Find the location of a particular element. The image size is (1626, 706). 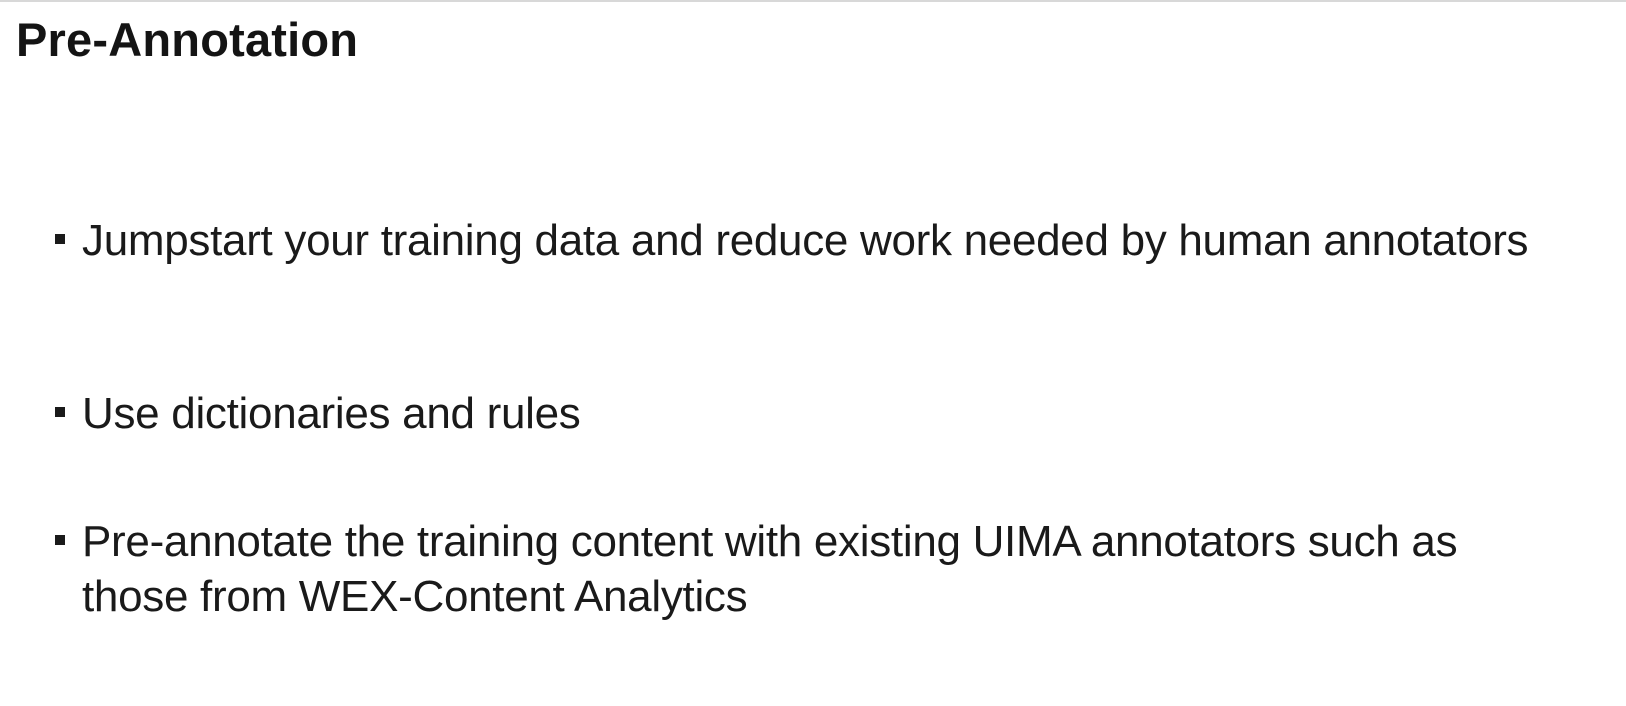

top-divider is located at coordinates (813, 1).